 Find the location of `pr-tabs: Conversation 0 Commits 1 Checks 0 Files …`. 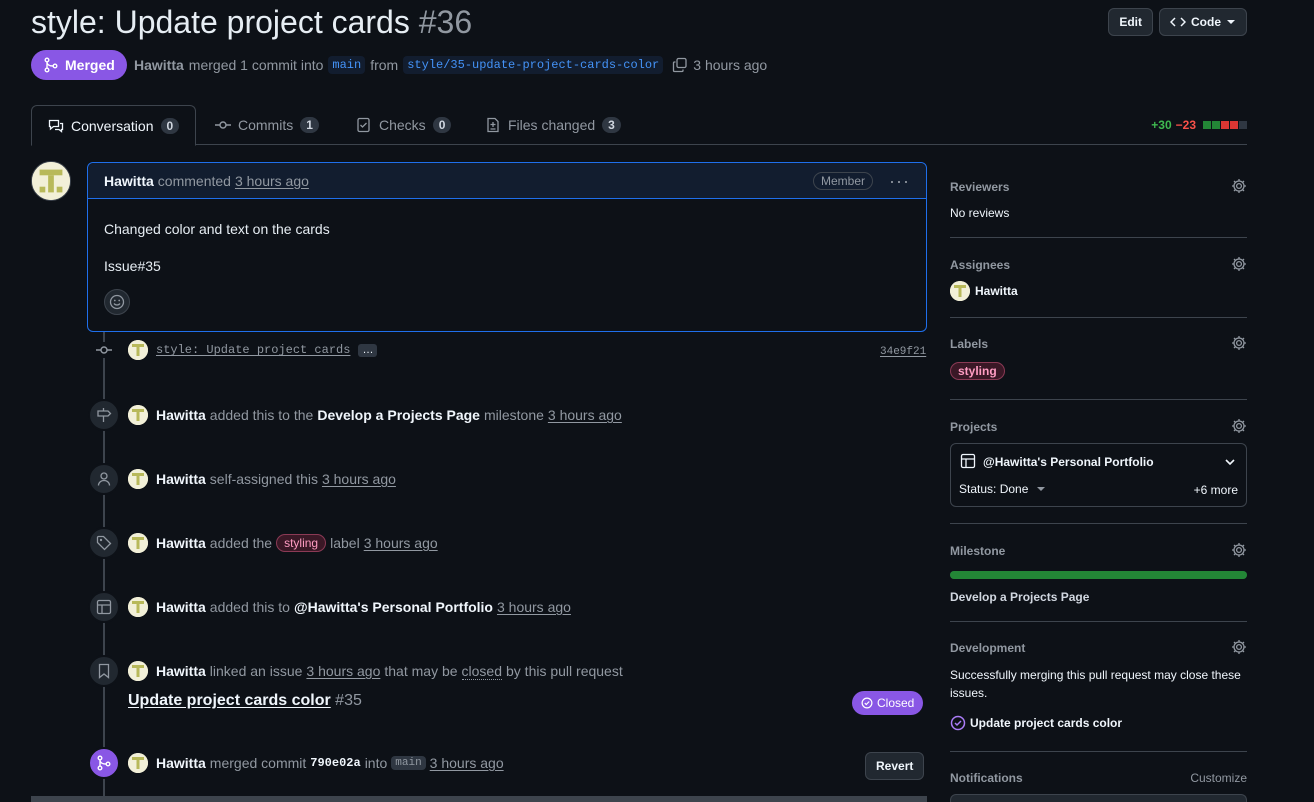

pr-tabs: Conversation 0 Commits 1 Checks 0 Files … is located at coordinates (639, 125).